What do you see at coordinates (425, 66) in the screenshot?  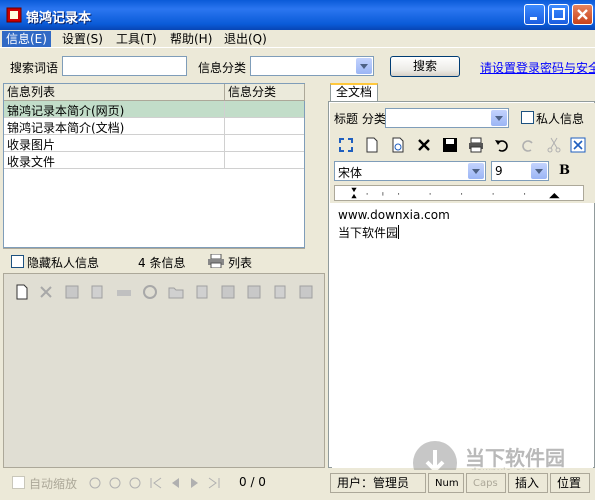 I see `search-button: 搜索` at bounding box center [425, 66].